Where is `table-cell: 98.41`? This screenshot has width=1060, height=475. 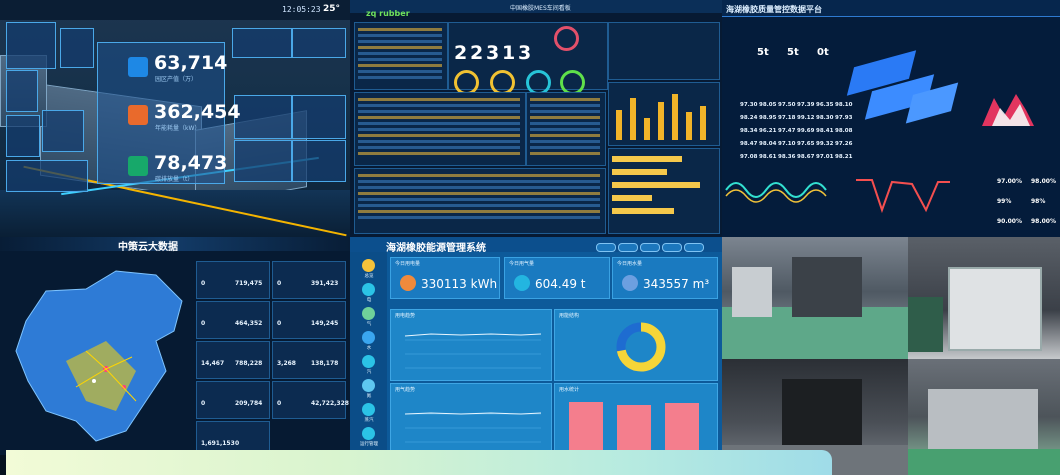
table-cell: 98.41 is located at coordinates (825, 131).